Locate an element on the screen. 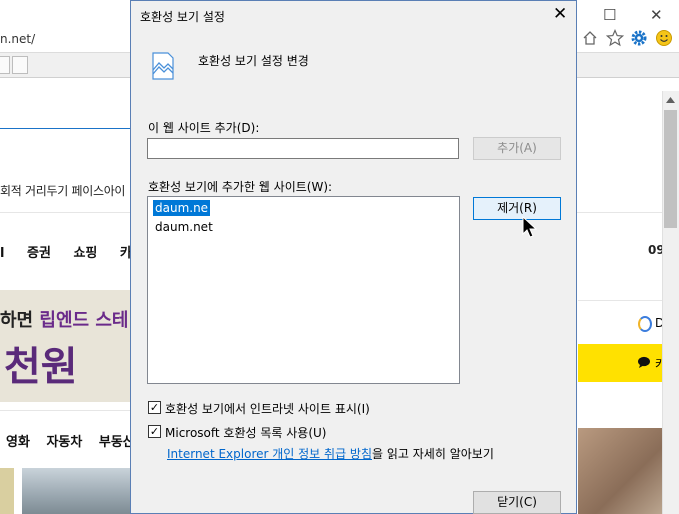 The height and width of the screenshot is (514, 679). add-site-input is located at coordinates (303, 148).